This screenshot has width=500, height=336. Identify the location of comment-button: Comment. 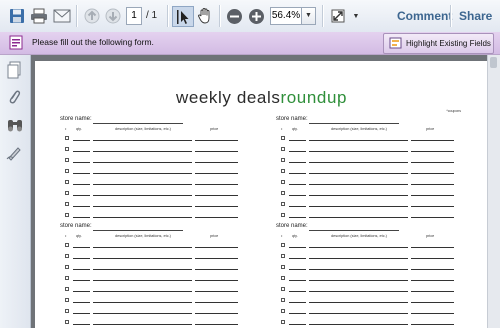
(424, 16).